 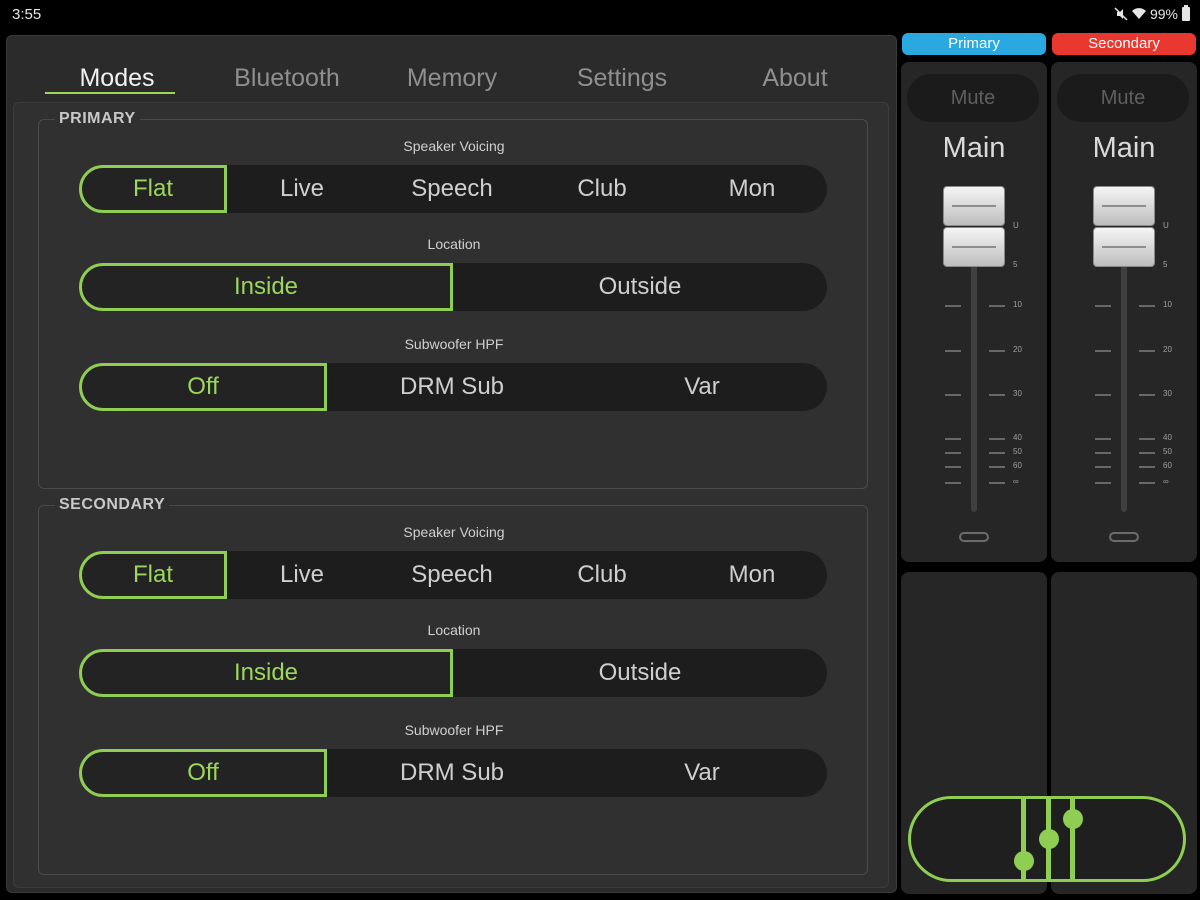 What do you see at coordinates (1124, 148) in the screenshot?
I see `secondary-main-label: Main` at bounding box center [1124, 148].